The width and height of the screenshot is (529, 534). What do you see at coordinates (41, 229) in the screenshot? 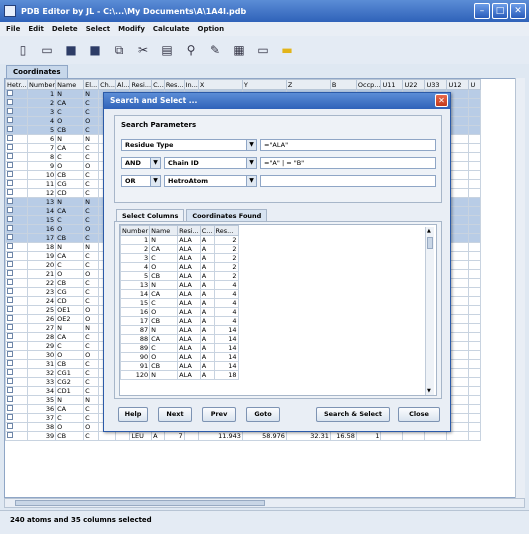
I see `table-cell: 16` at bounding box center [41, 229].